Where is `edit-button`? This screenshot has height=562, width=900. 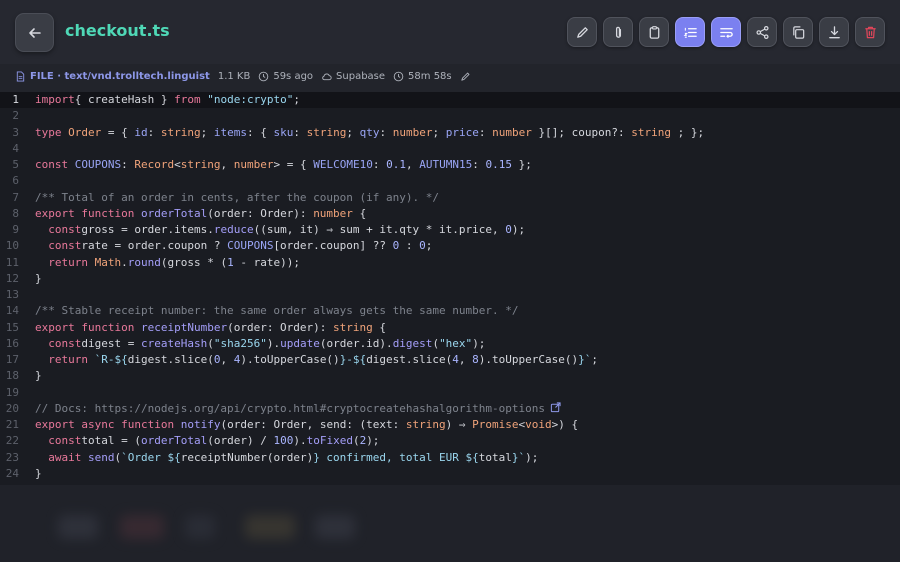
edit-button is located at coordinates (582, 32).